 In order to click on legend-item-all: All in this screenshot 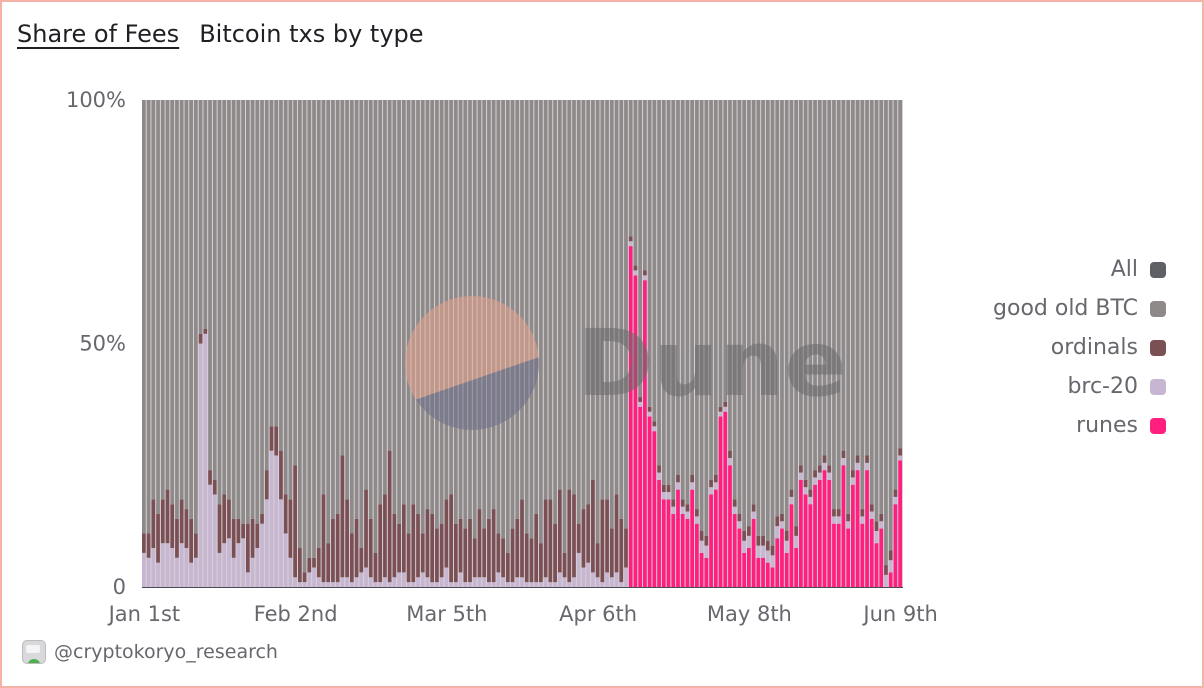, I will do `click(1138, 269)`.